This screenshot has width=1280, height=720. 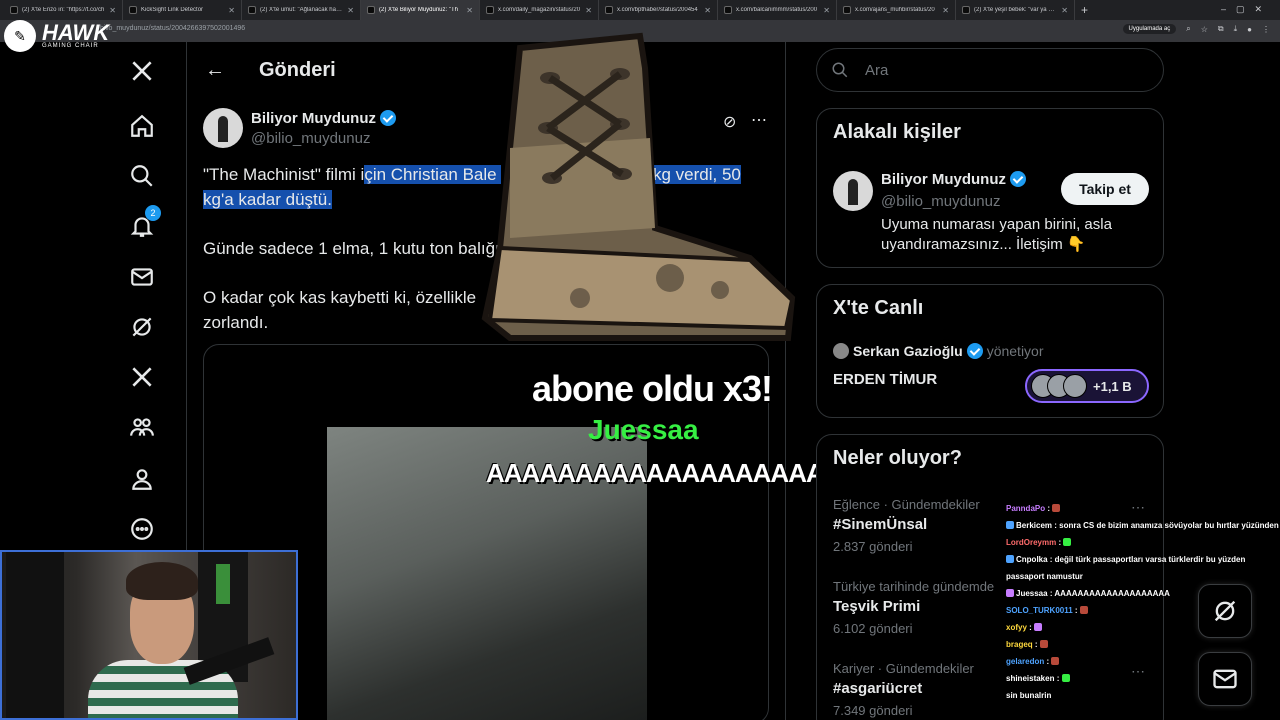 What do you see at coordinates (133, 10) in the screenshot?
I see `kicksight-favicon-icon` at bounding box center [133, 10].